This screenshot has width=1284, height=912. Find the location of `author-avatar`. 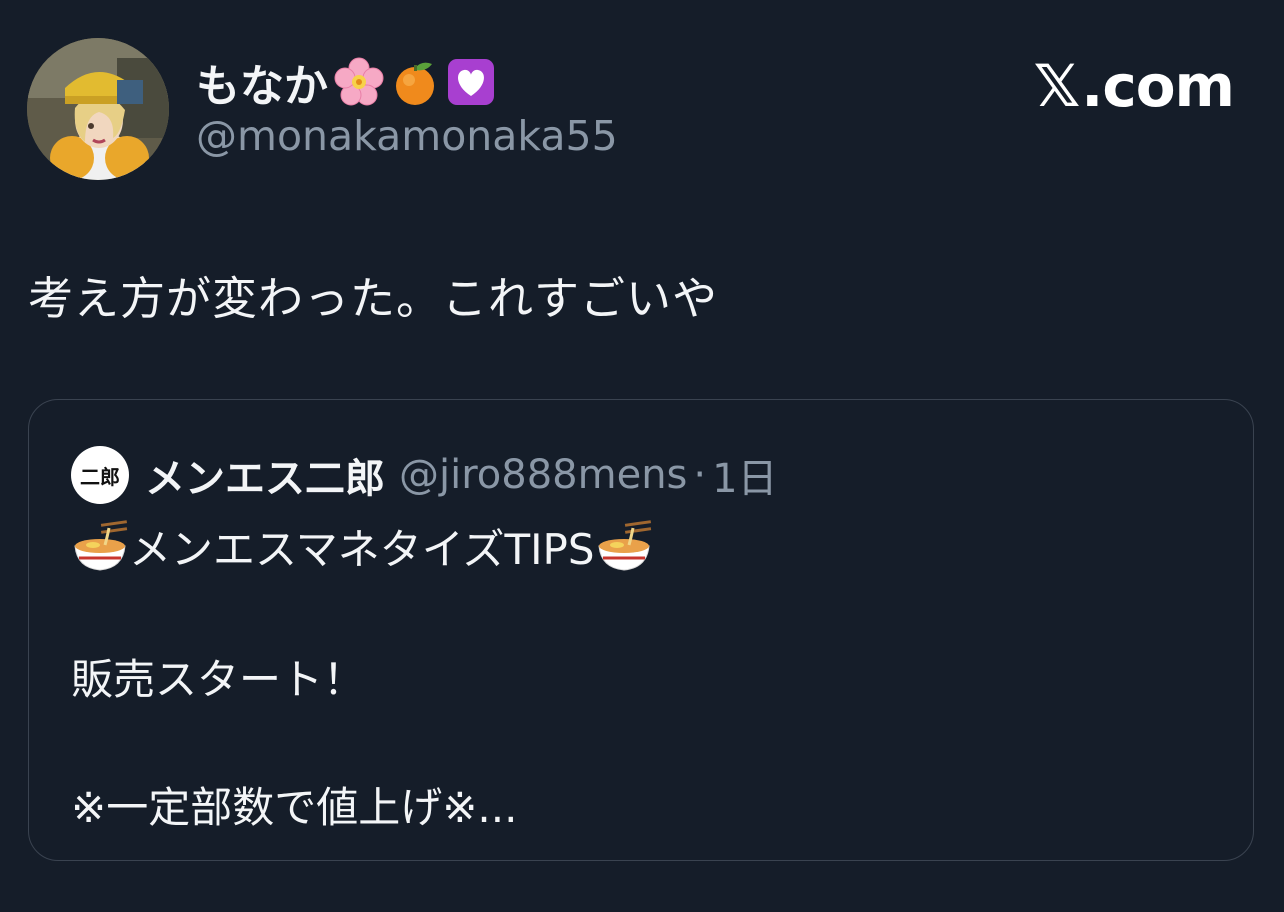

author-avatar is located at coordinates (98, 109).